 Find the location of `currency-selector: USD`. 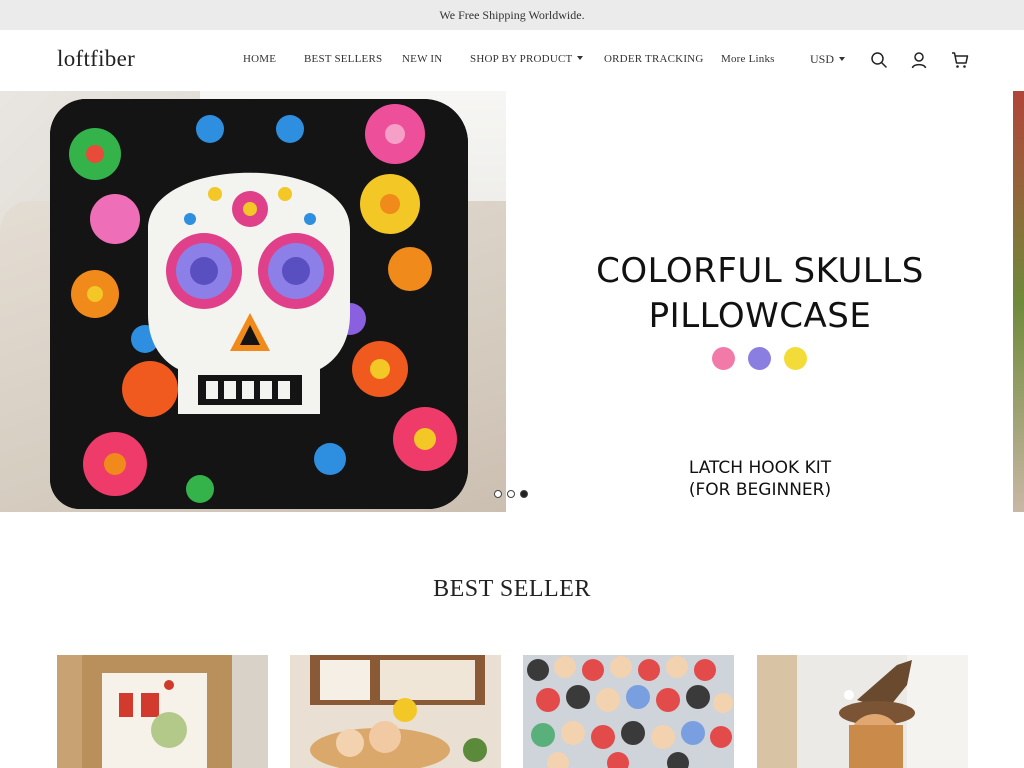

currency-selector: USD is located at coordinates (828, 59).